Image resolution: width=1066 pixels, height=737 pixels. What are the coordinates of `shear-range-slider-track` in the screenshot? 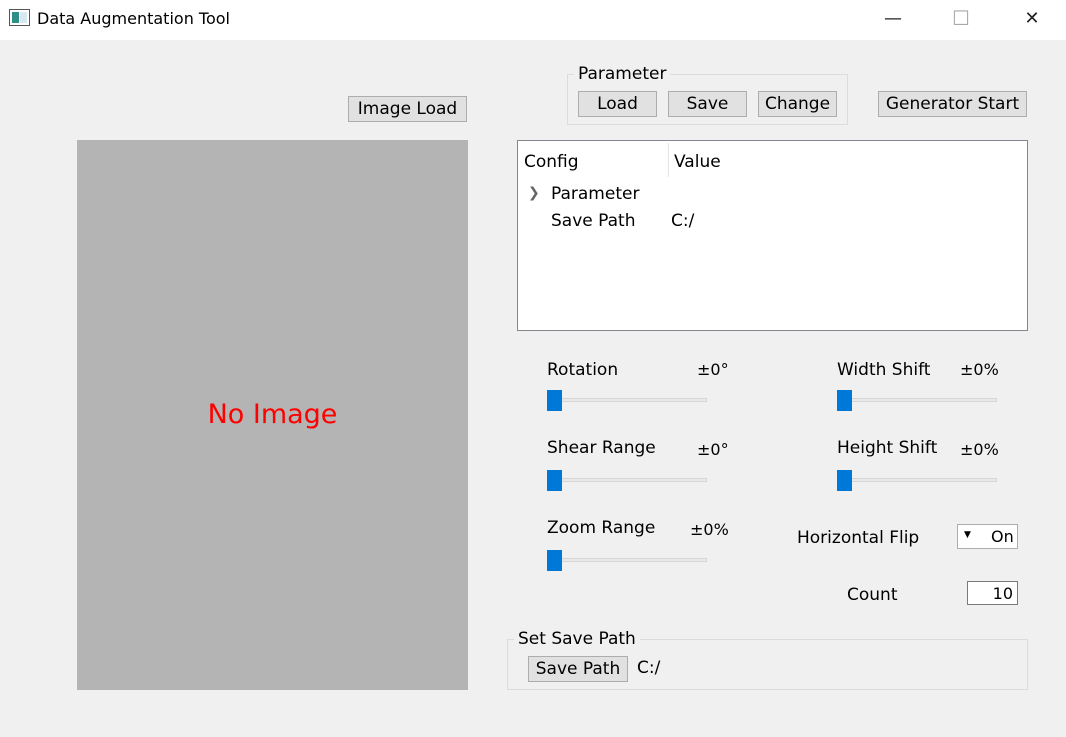 It's located at (627, 480).